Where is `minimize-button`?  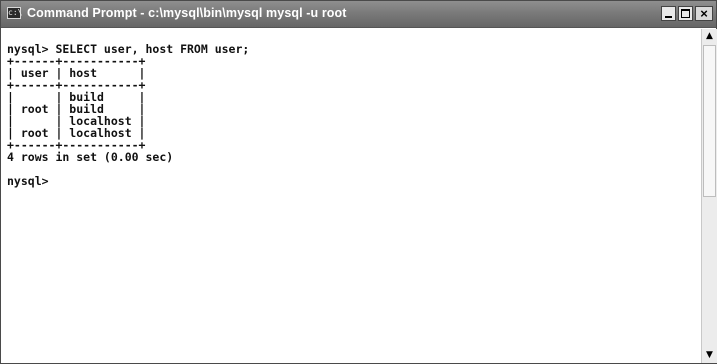 minimize-button is located at coordinates (668, 13).